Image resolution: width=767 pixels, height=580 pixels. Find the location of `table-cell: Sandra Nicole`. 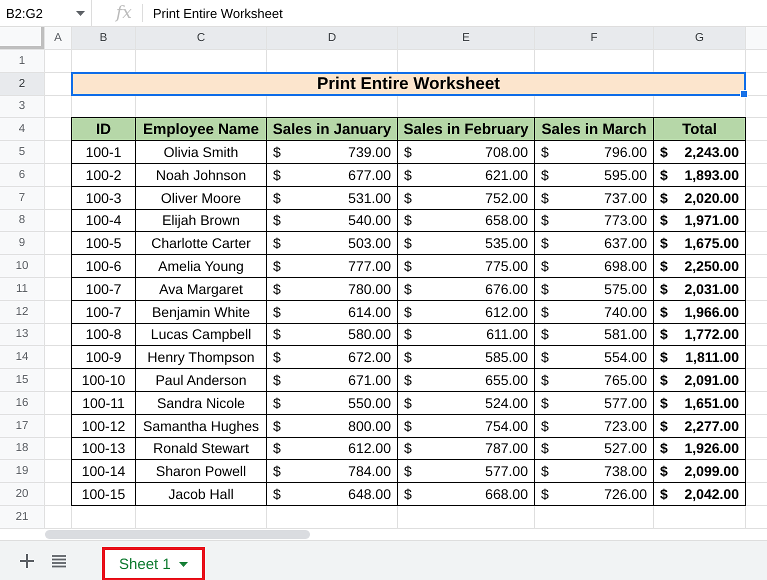

table-cell: Sandra Nicole is located at coordinates (201, 403).